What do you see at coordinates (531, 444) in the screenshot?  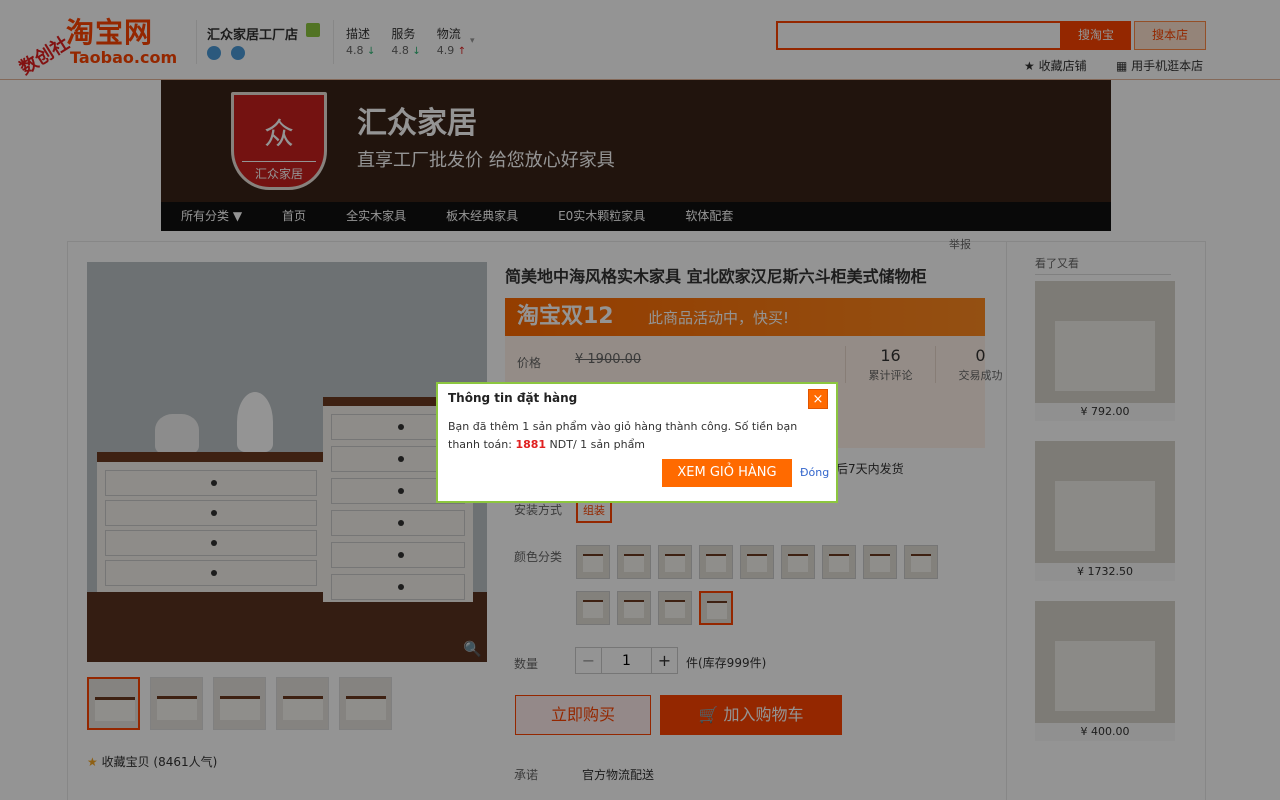 I see `dialog-amount: 1881` at bounding box center [531, 444].